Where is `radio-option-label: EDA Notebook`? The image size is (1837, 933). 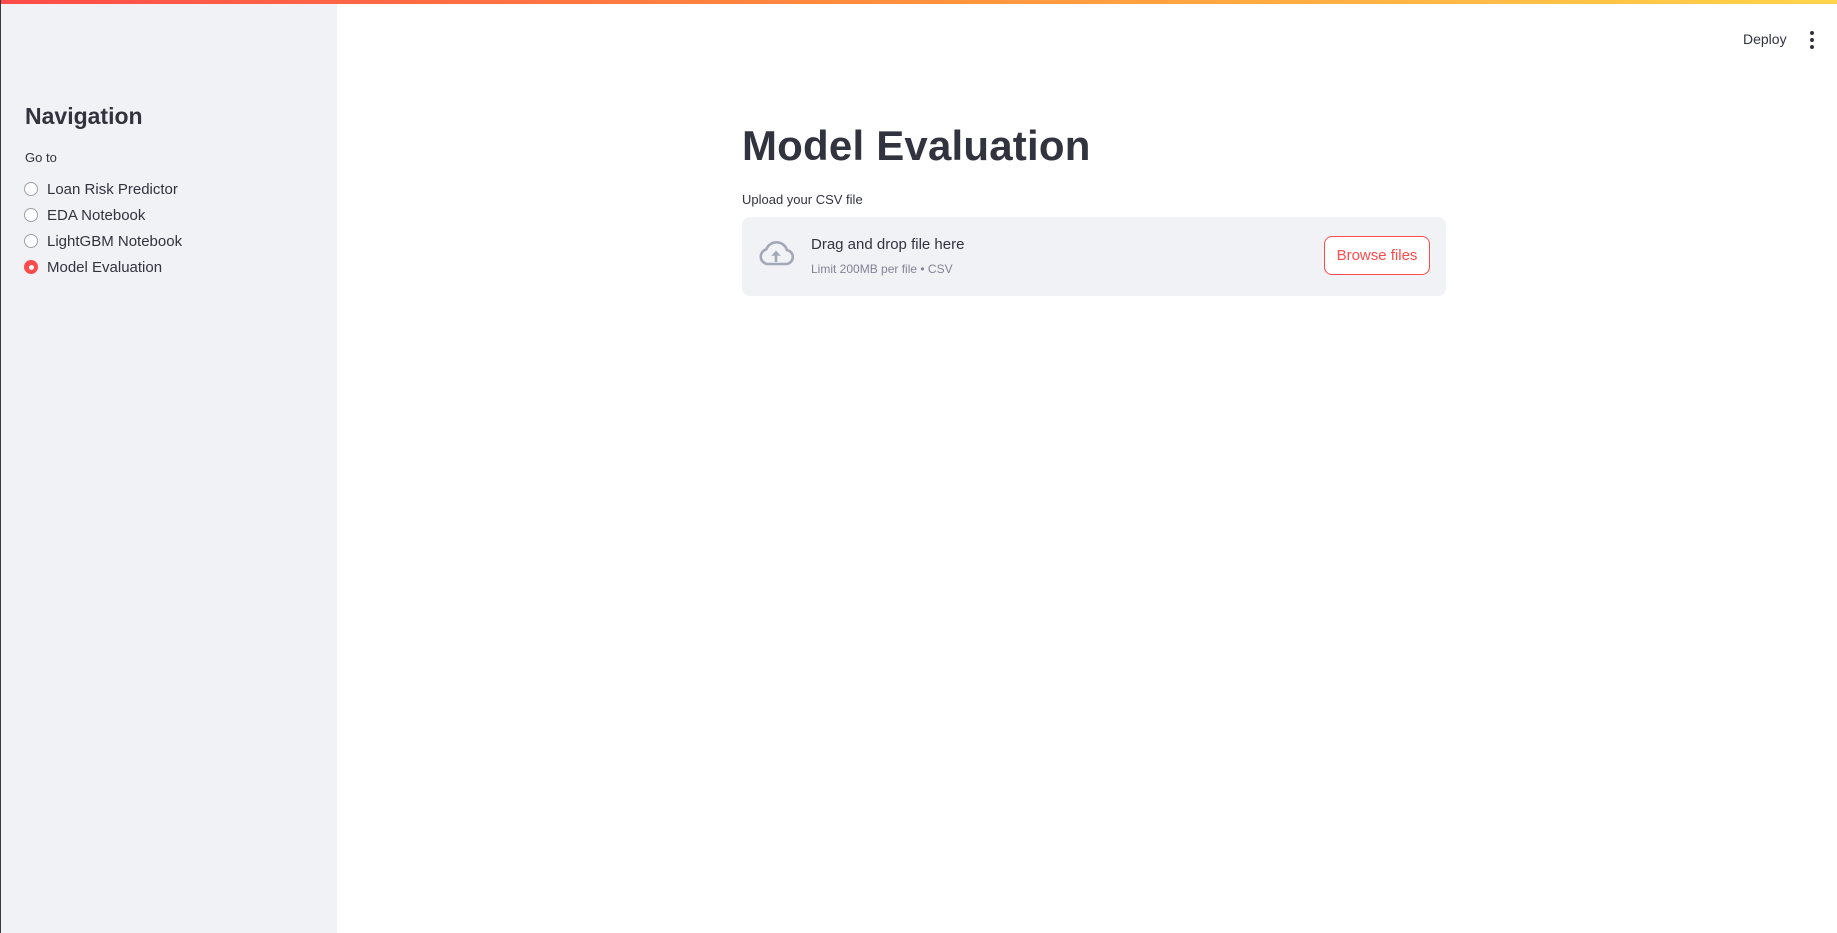 radio-option-label: EDA Notebook is located at coordinates (96, 215).